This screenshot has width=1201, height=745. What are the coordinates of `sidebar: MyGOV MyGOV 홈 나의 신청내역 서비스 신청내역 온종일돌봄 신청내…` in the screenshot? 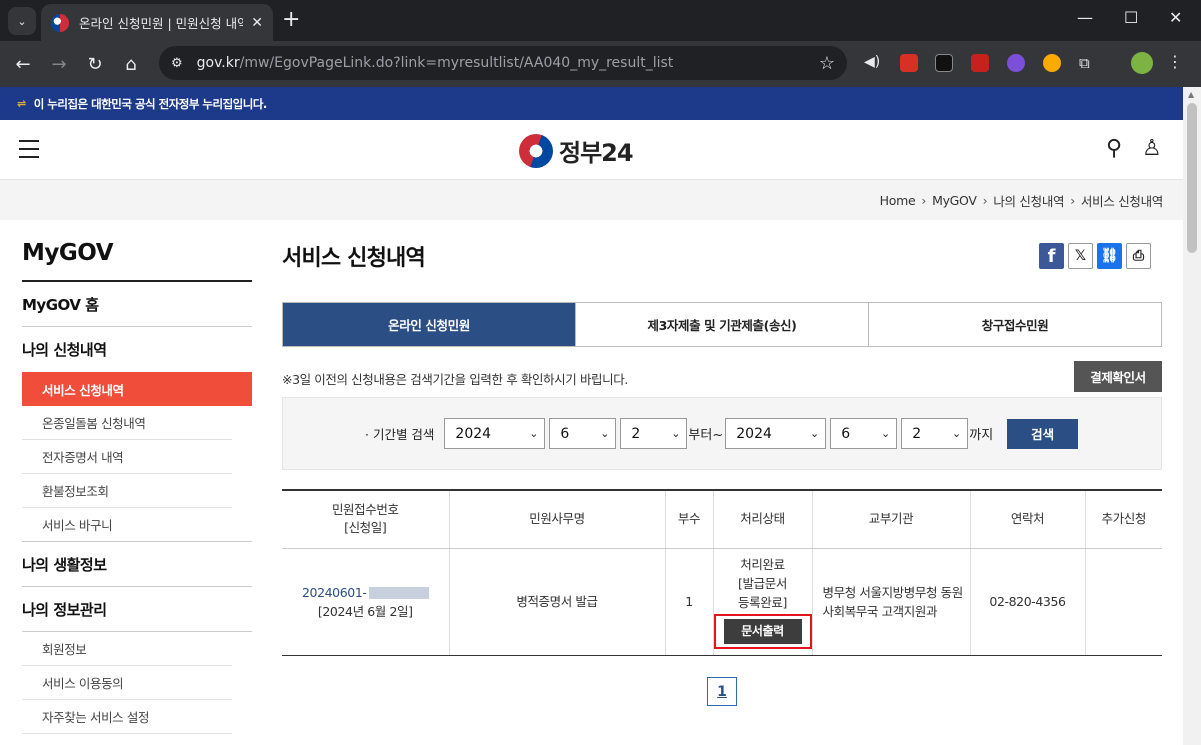 It's located at (137, 492).